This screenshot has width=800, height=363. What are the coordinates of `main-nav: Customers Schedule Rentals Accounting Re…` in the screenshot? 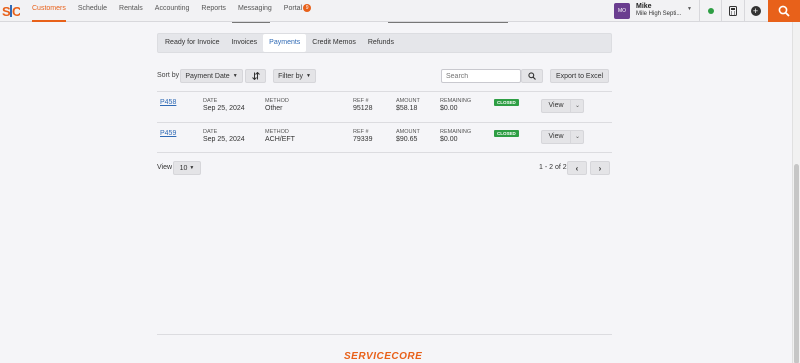 It's located at (177, 11).